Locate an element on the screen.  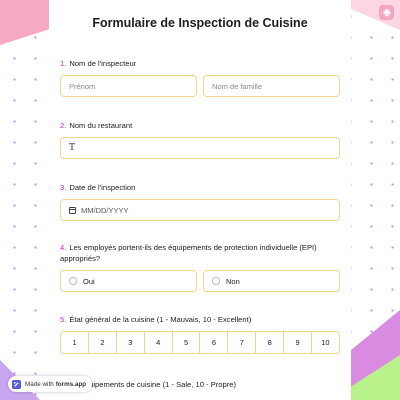
radio-option-non: Non is located at coordinates (271, 281).